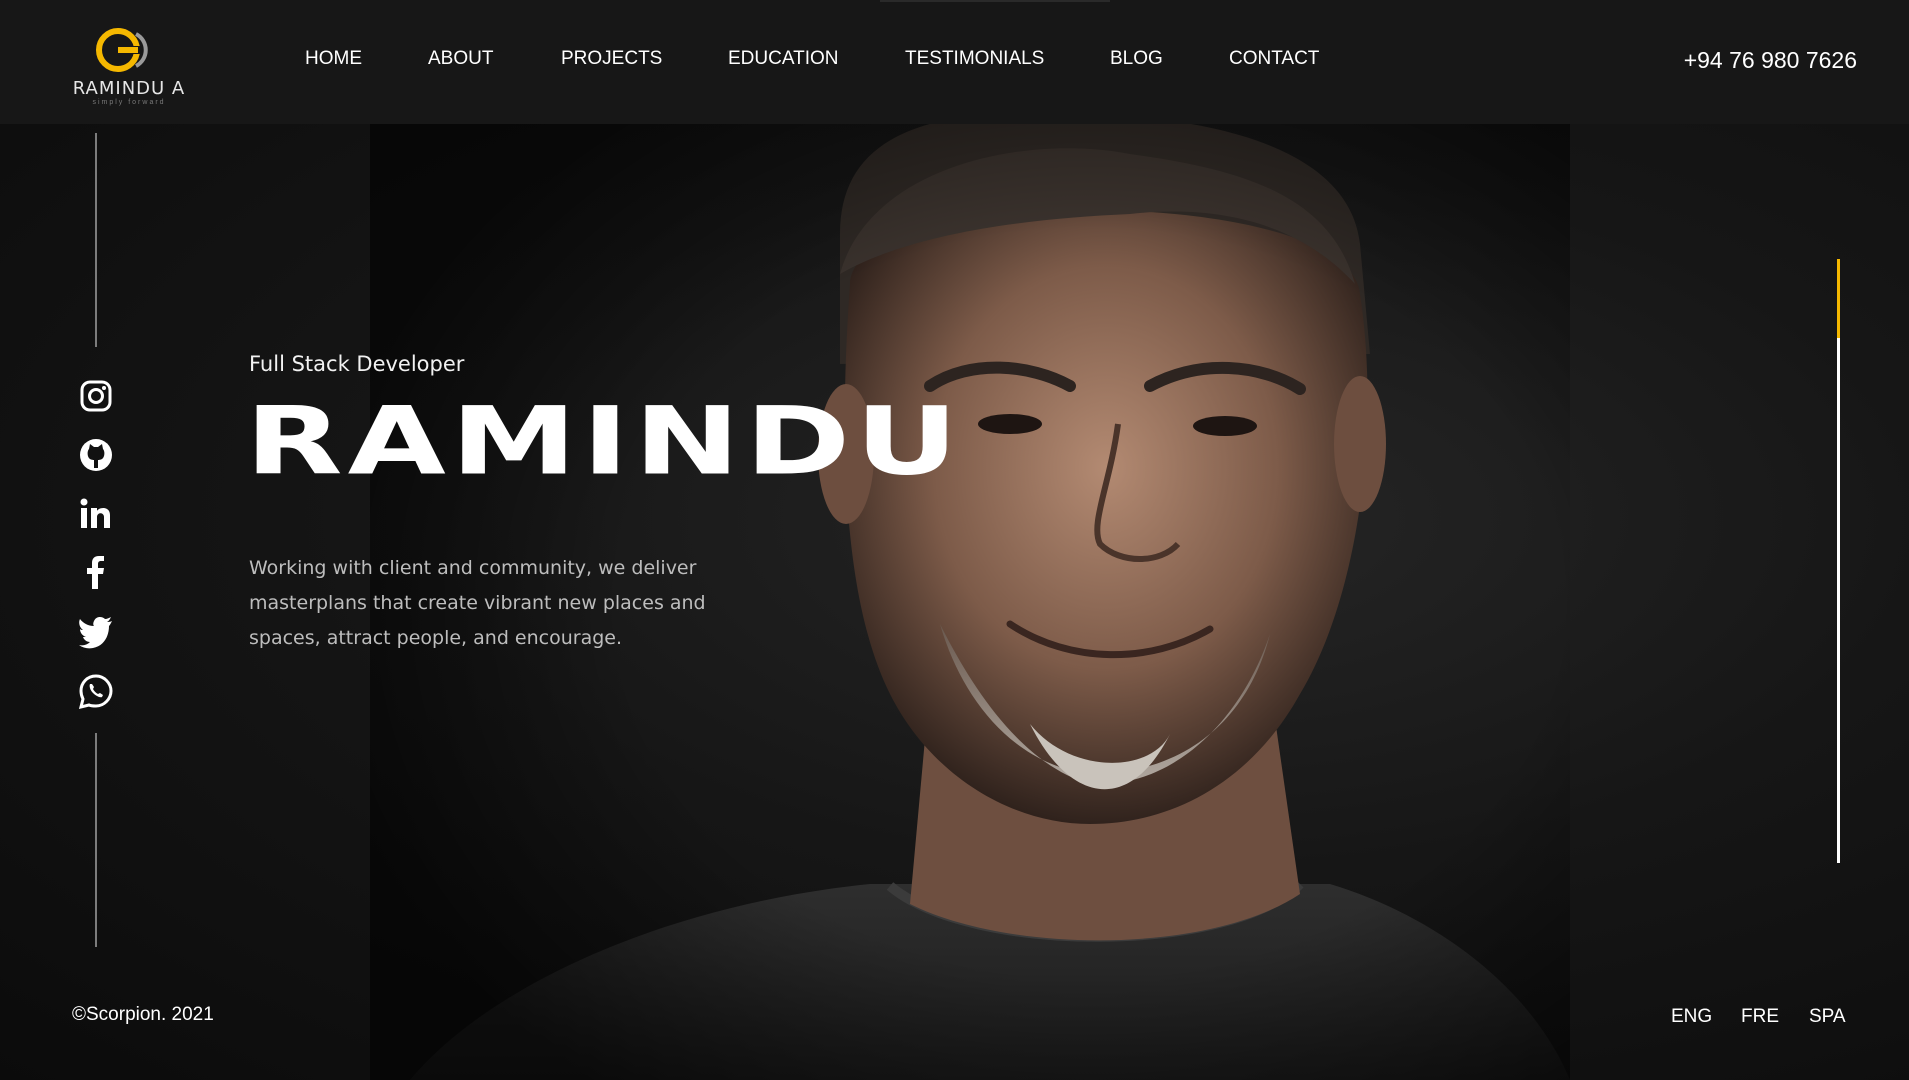  What do you see at coordinates (129, 88) in the screenshot?
I see `logo-name: RAMINDU A` at bounding box center [129, 88].